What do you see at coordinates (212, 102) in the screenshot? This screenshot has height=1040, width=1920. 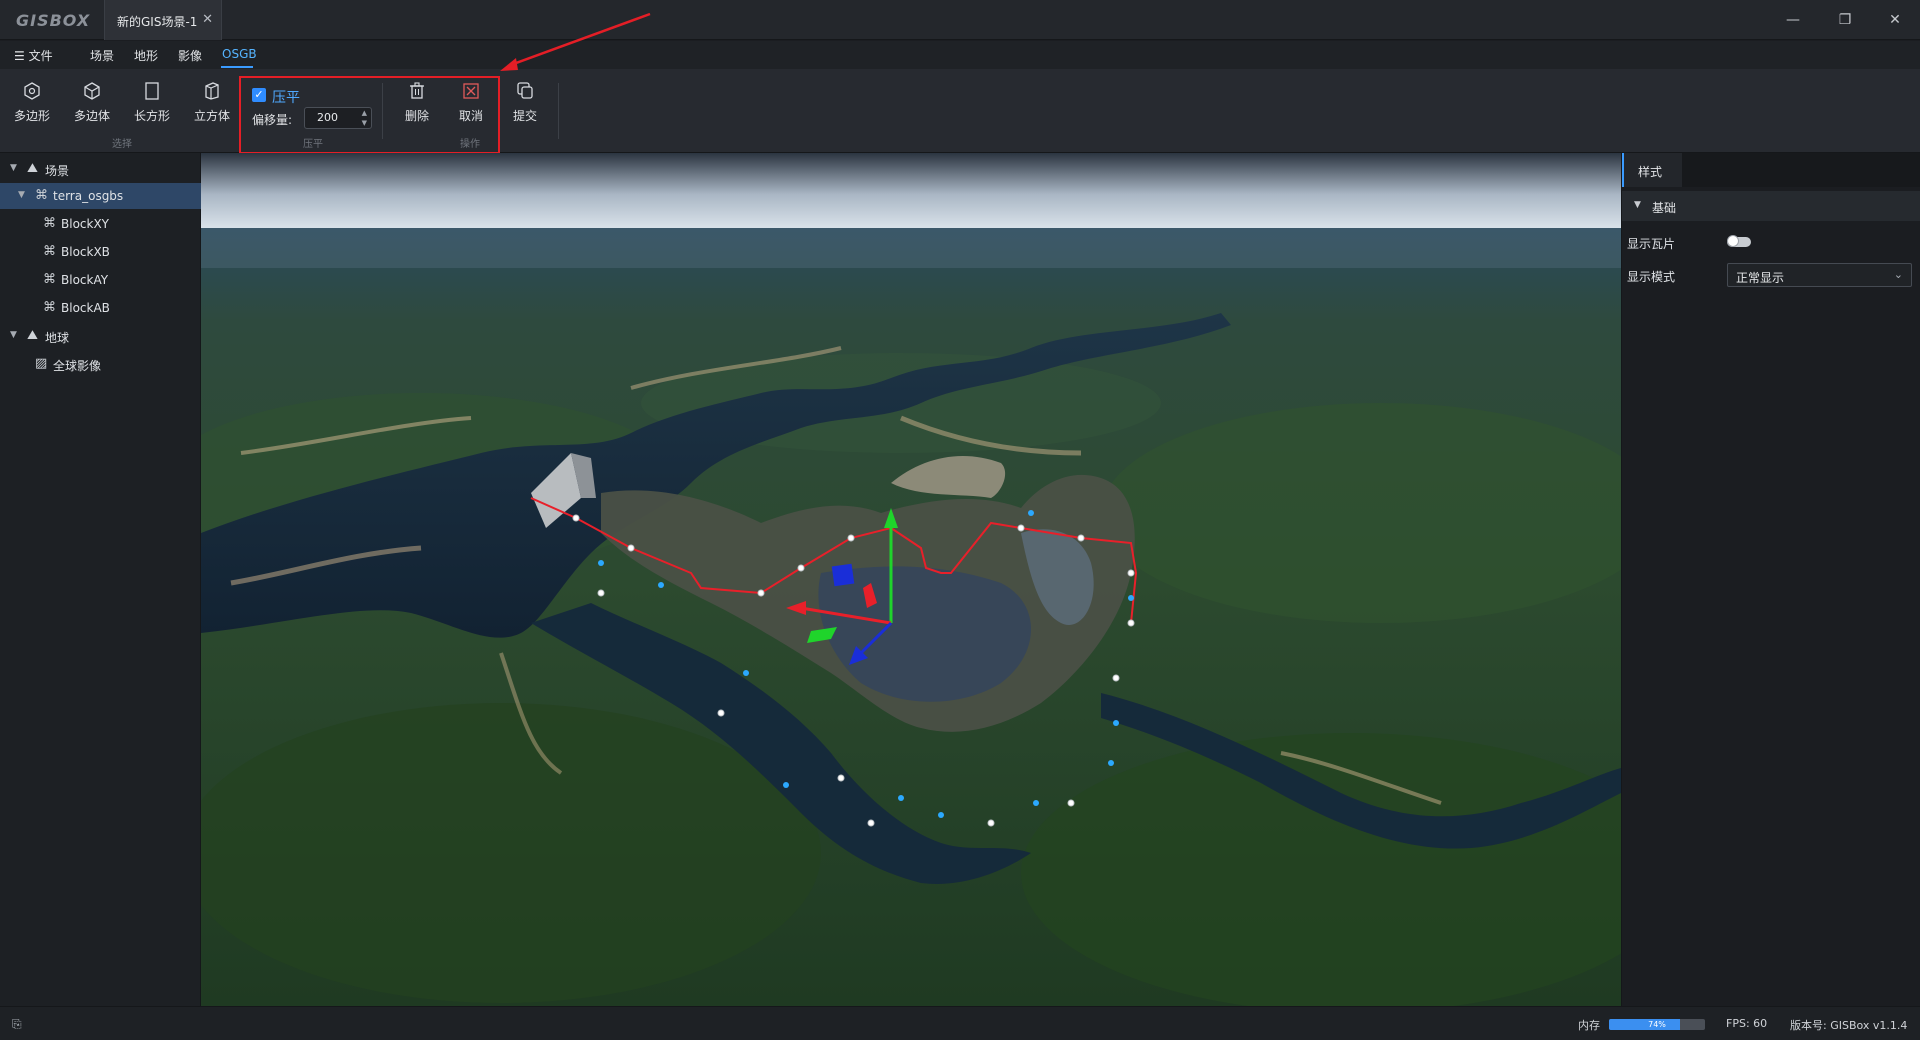 I see `cube-select-button: 立方体` at bounding box center [212, 102].